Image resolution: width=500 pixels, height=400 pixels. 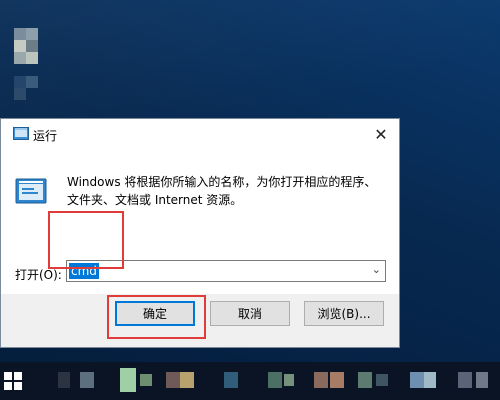 What do you see at coordinates (200, 134) in the screenshot?
I see `title-bar: 运行 ✕` at bounding box center [200, 134].